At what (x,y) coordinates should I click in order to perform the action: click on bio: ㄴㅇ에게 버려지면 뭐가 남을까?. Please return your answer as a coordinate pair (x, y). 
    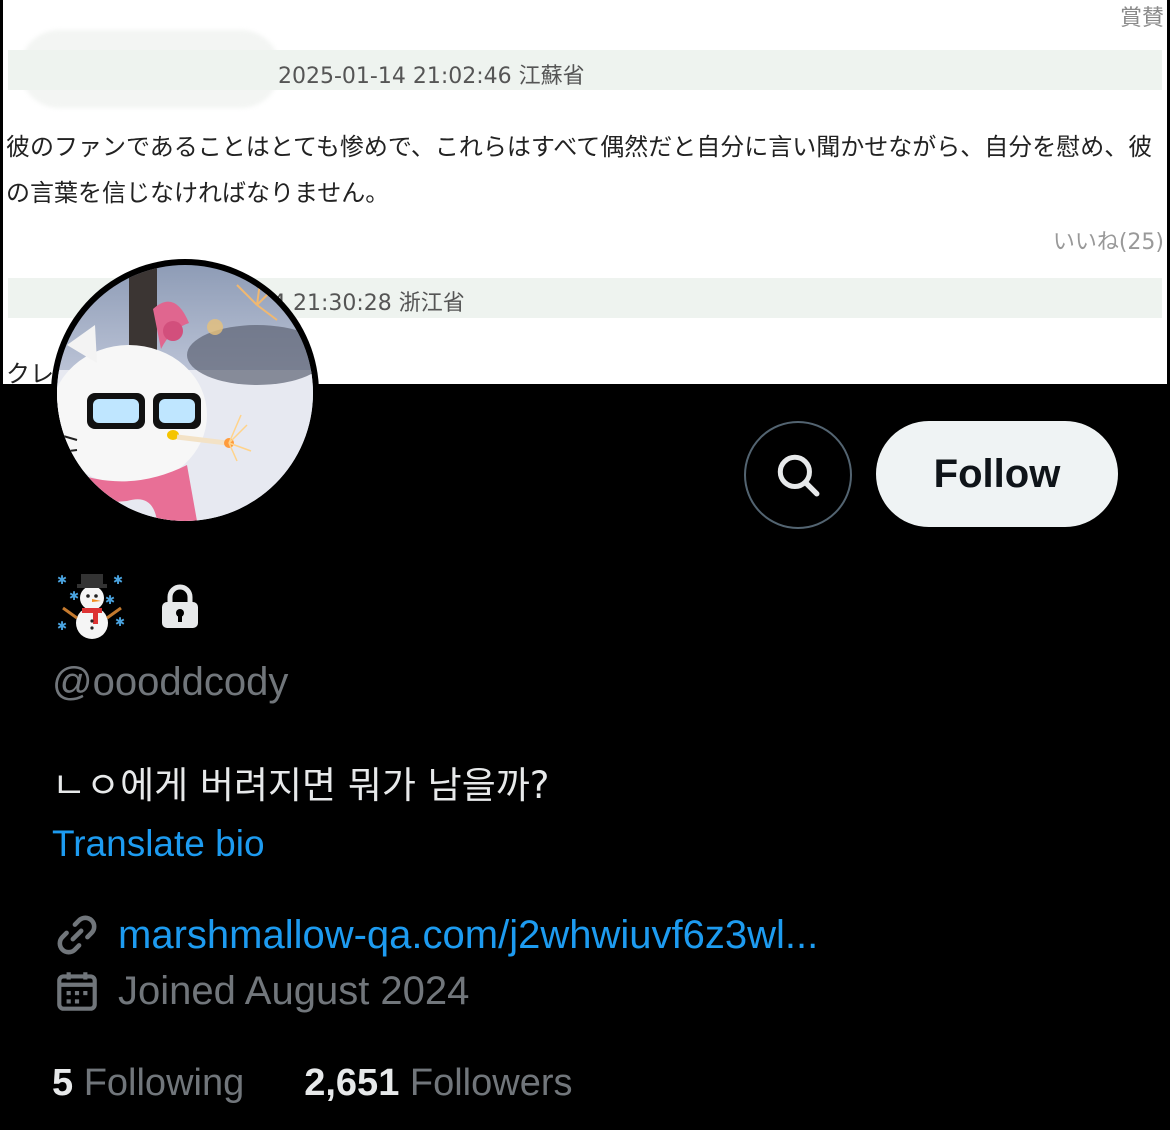
    Looking at the image, I should click on (301, 785).